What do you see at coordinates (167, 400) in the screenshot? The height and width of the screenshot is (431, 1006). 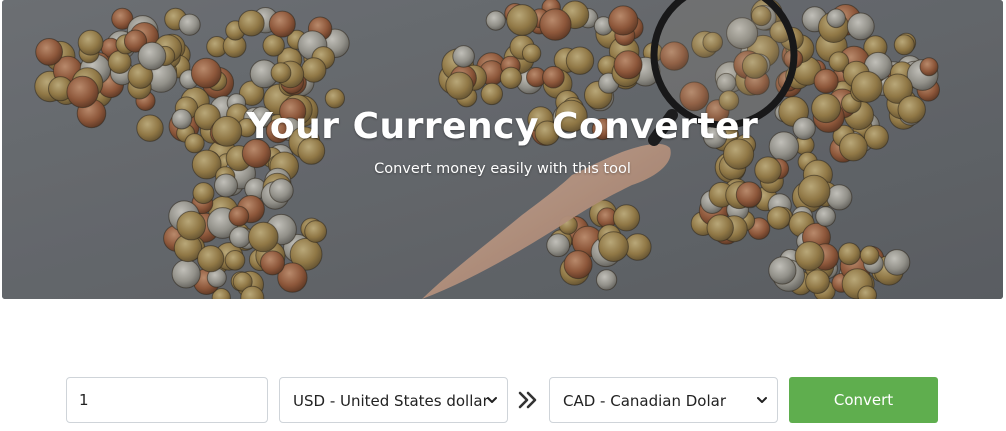 I see `amount-input` at bounding box center [167, 400].